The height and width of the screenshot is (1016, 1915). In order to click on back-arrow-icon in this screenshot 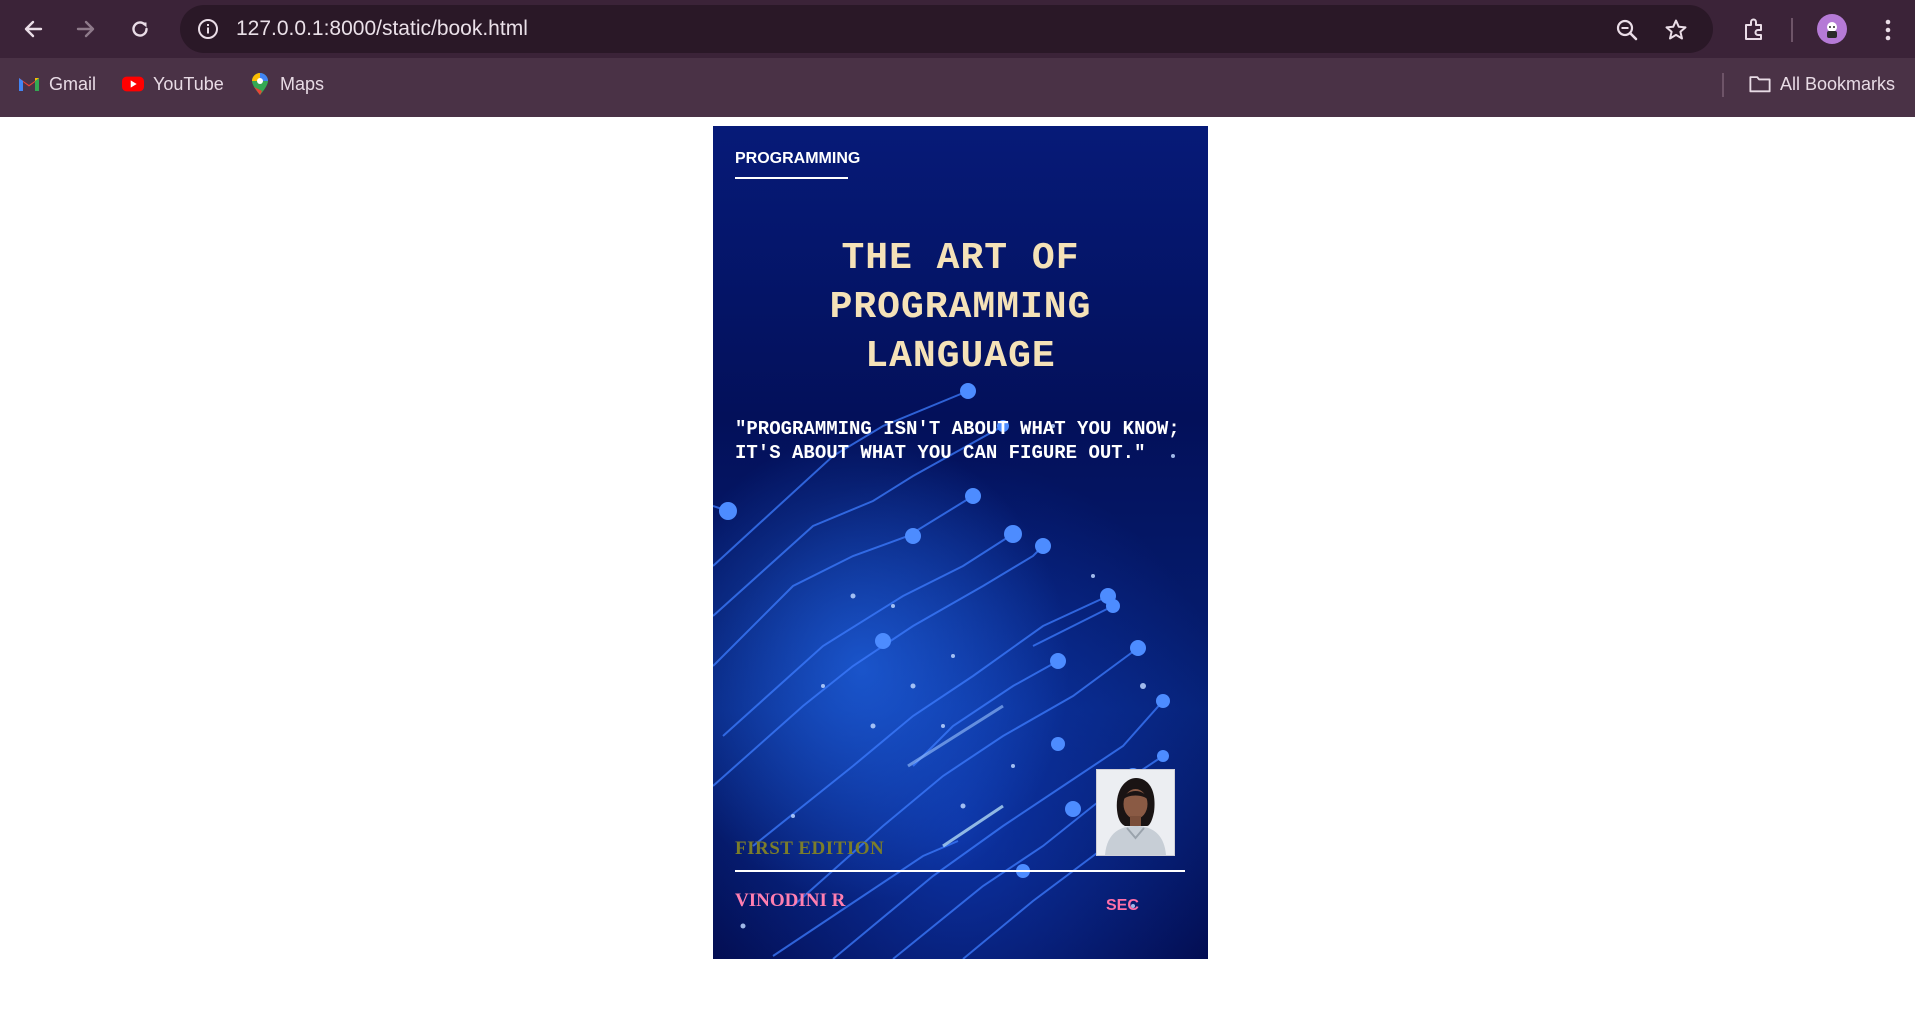, I will do `click(33, 29)`.